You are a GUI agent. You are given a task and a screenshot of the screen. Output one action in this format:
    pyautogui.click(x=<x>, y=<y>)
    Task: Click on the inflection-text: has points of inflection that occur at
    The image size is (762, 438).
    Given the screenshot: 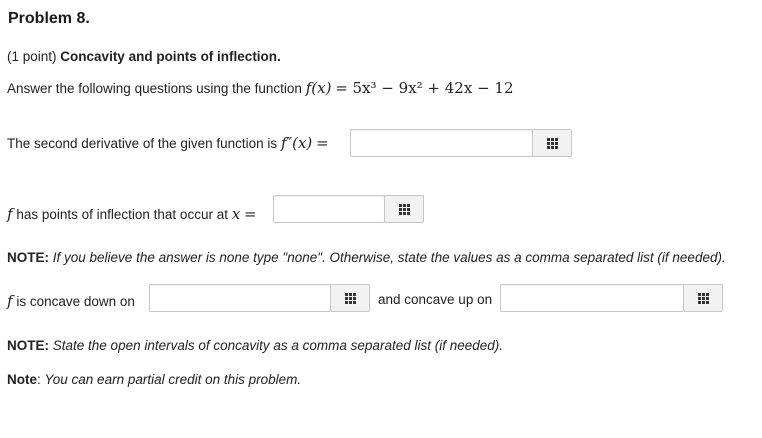 What is the action you would take?
    pyautogui.click(x=122, y=214)
    